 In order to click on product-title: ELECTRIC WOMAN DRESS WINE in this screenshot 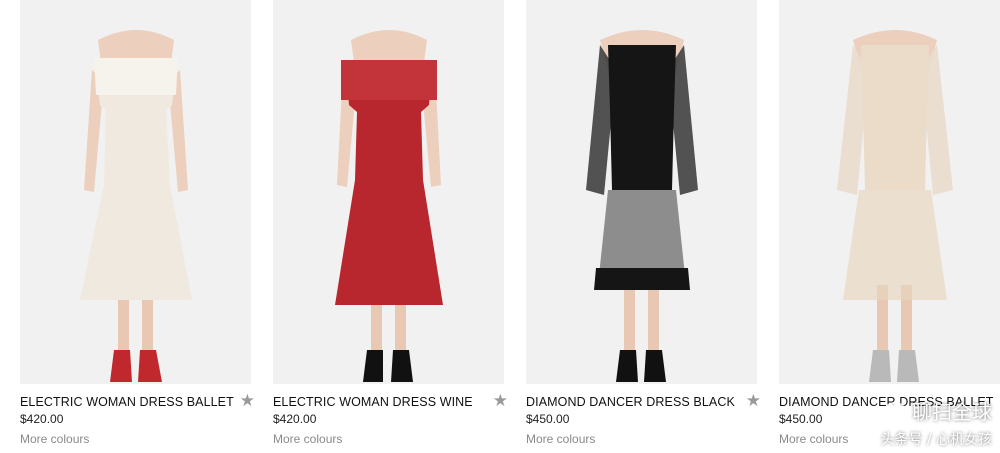, I will do `click(373, 402)`.